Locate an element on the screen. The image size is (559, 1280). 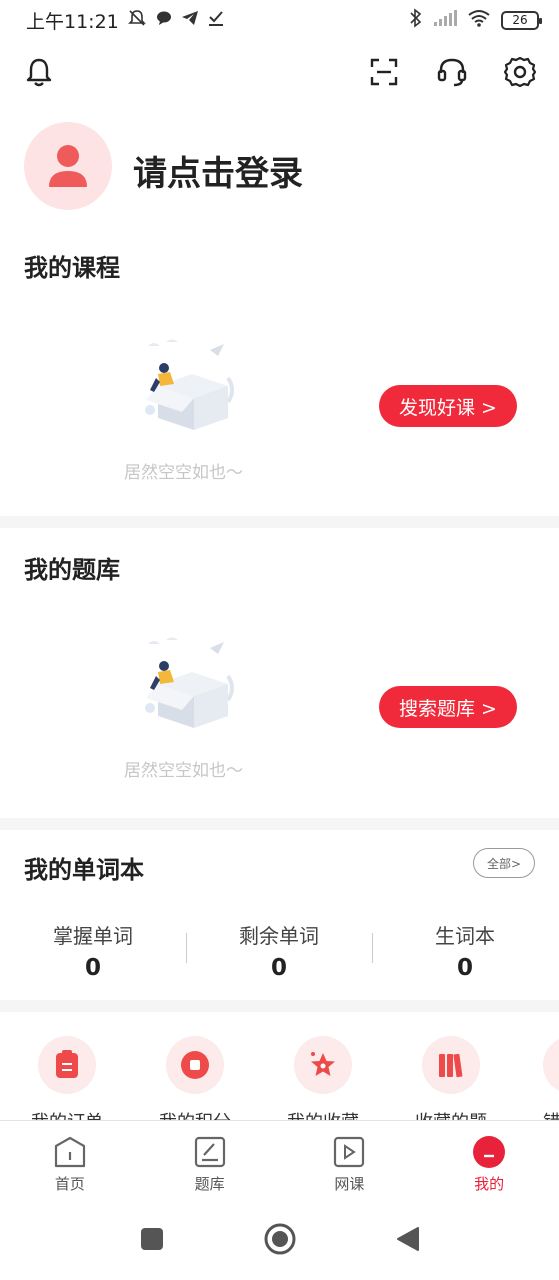
telegram-icon is located at coordinates (190, 20).